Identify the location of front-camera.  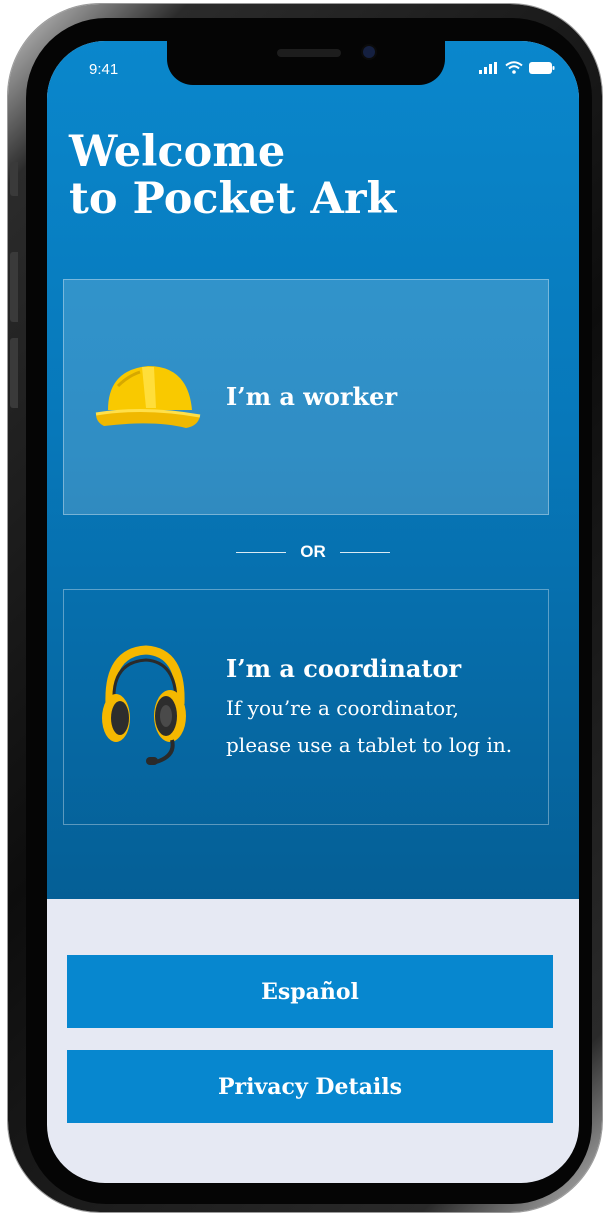
(369, 52).